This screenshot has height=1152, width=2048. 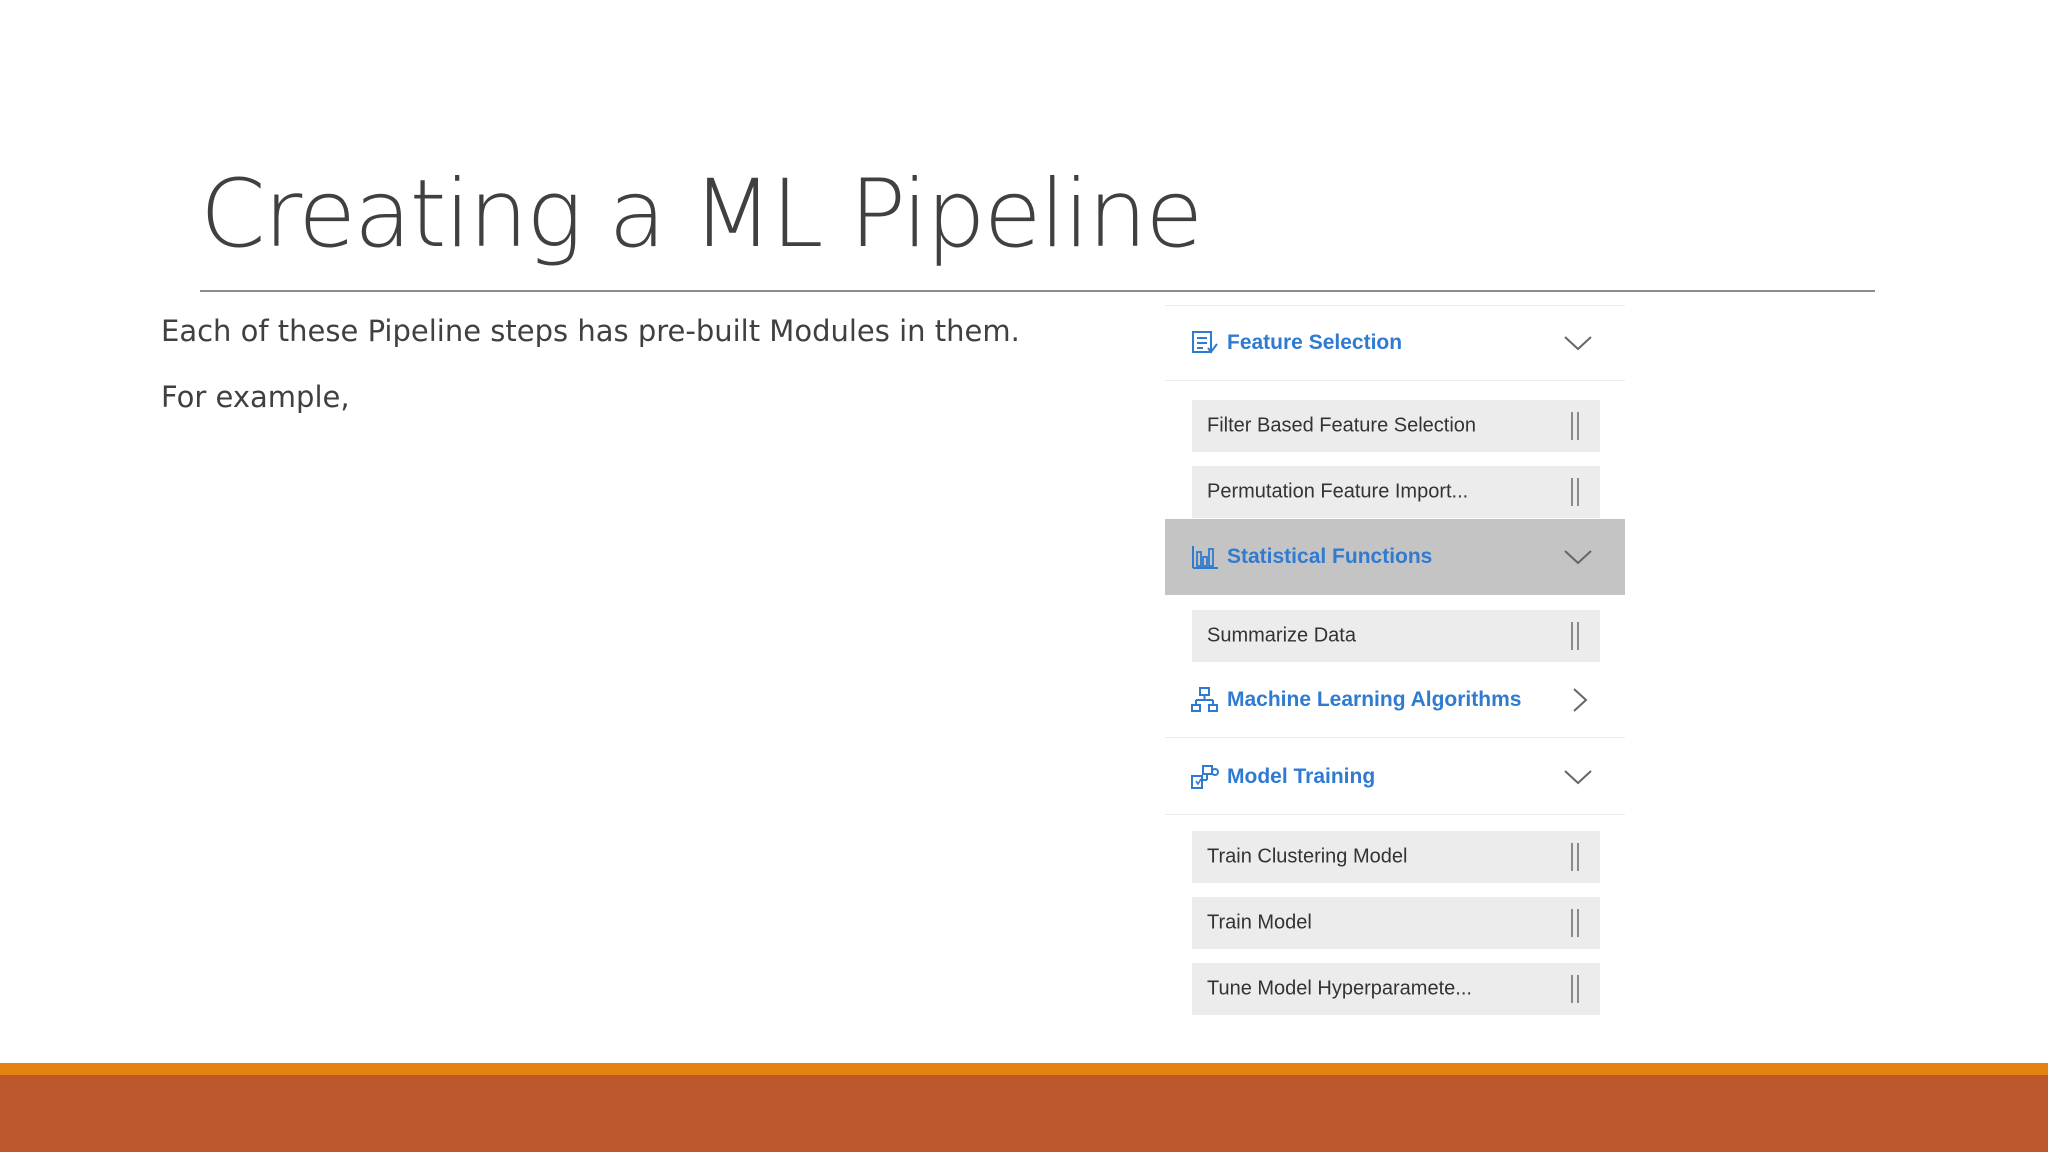 I want to click on model-training-icon, so click(x=1205, y=776).